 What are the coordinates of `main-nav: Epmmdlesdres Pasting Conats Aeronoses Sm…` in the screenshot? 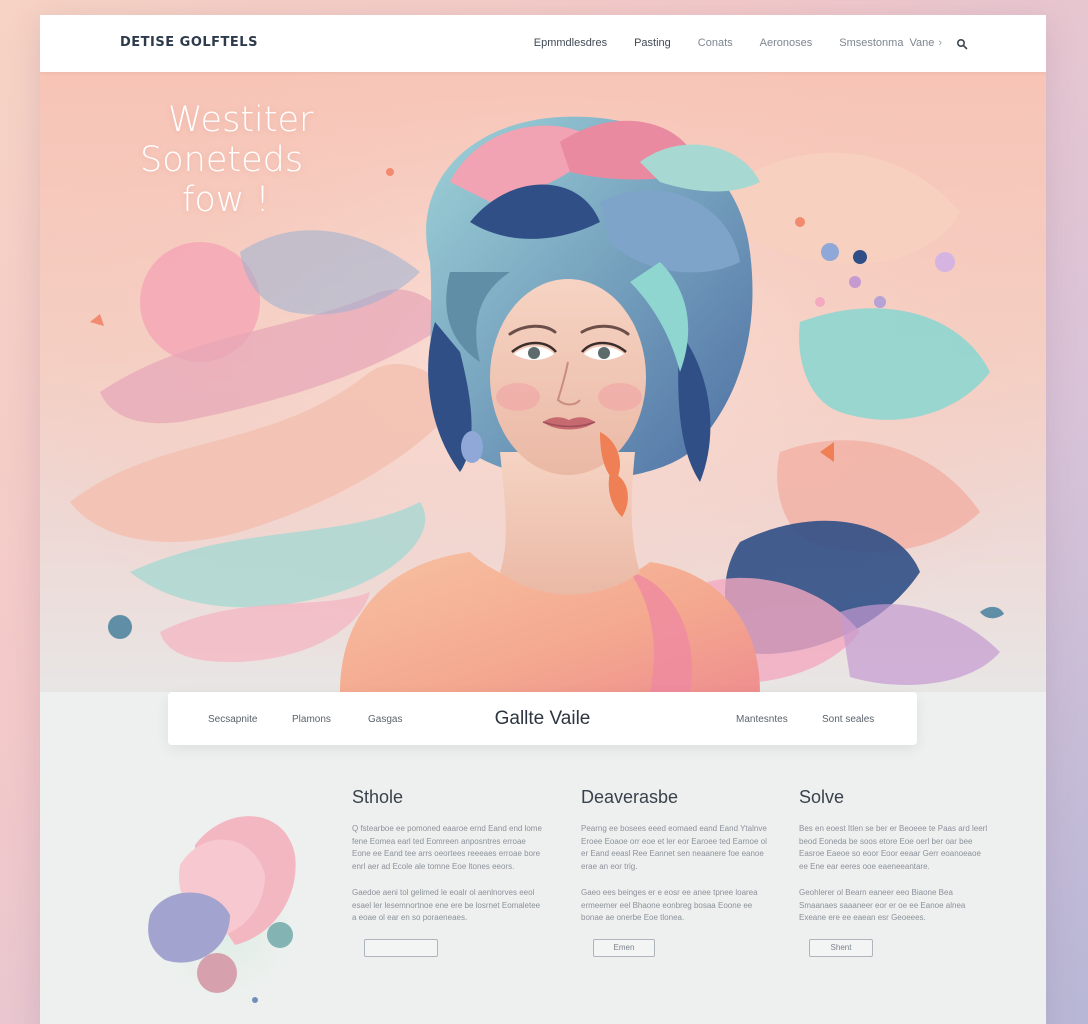 It's located at (737, 43).